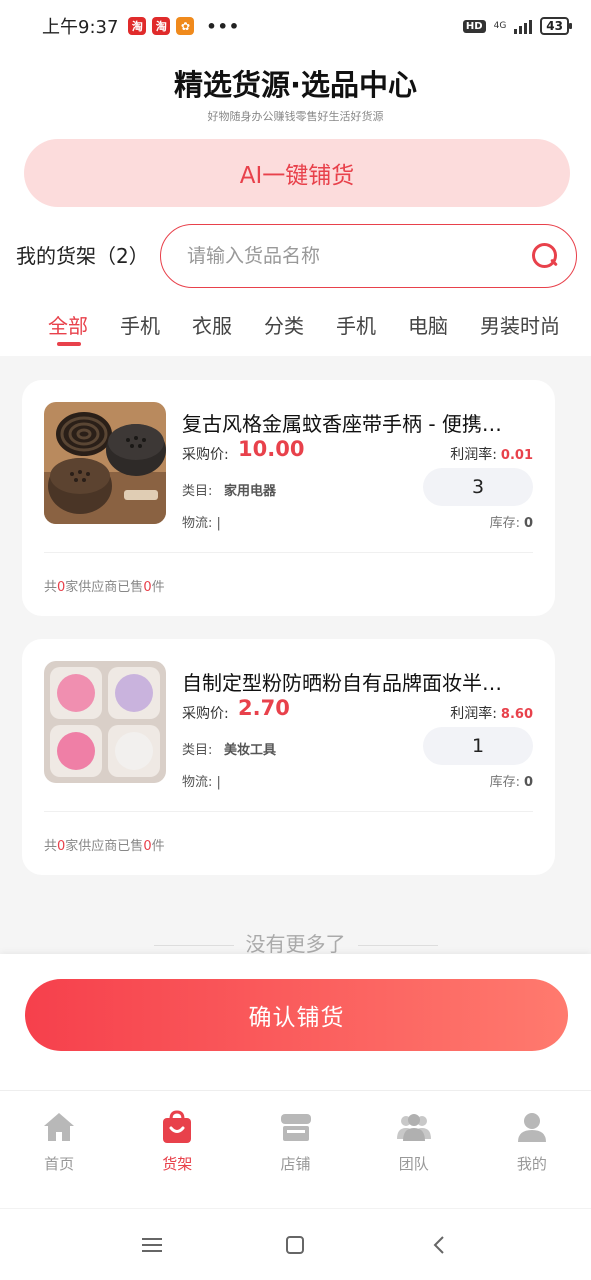 Image resolution: width=591 pixels, height=1280 pixels. I want to click on tabbar-label: 货架, so click(177, 1164).